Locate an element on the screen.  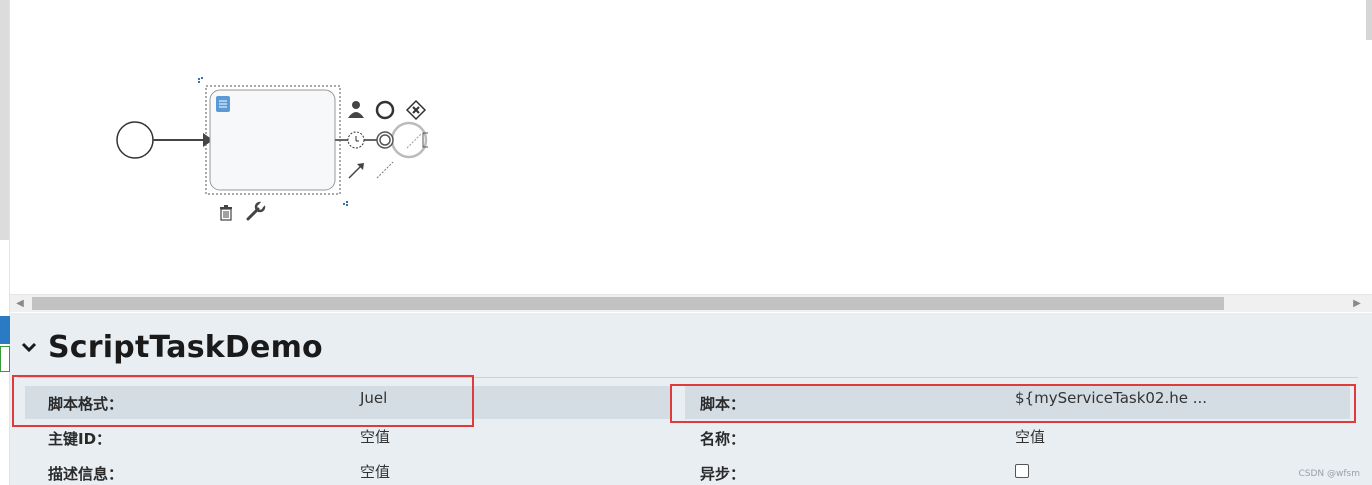
delete-icon is located at coordinates (226, 213).